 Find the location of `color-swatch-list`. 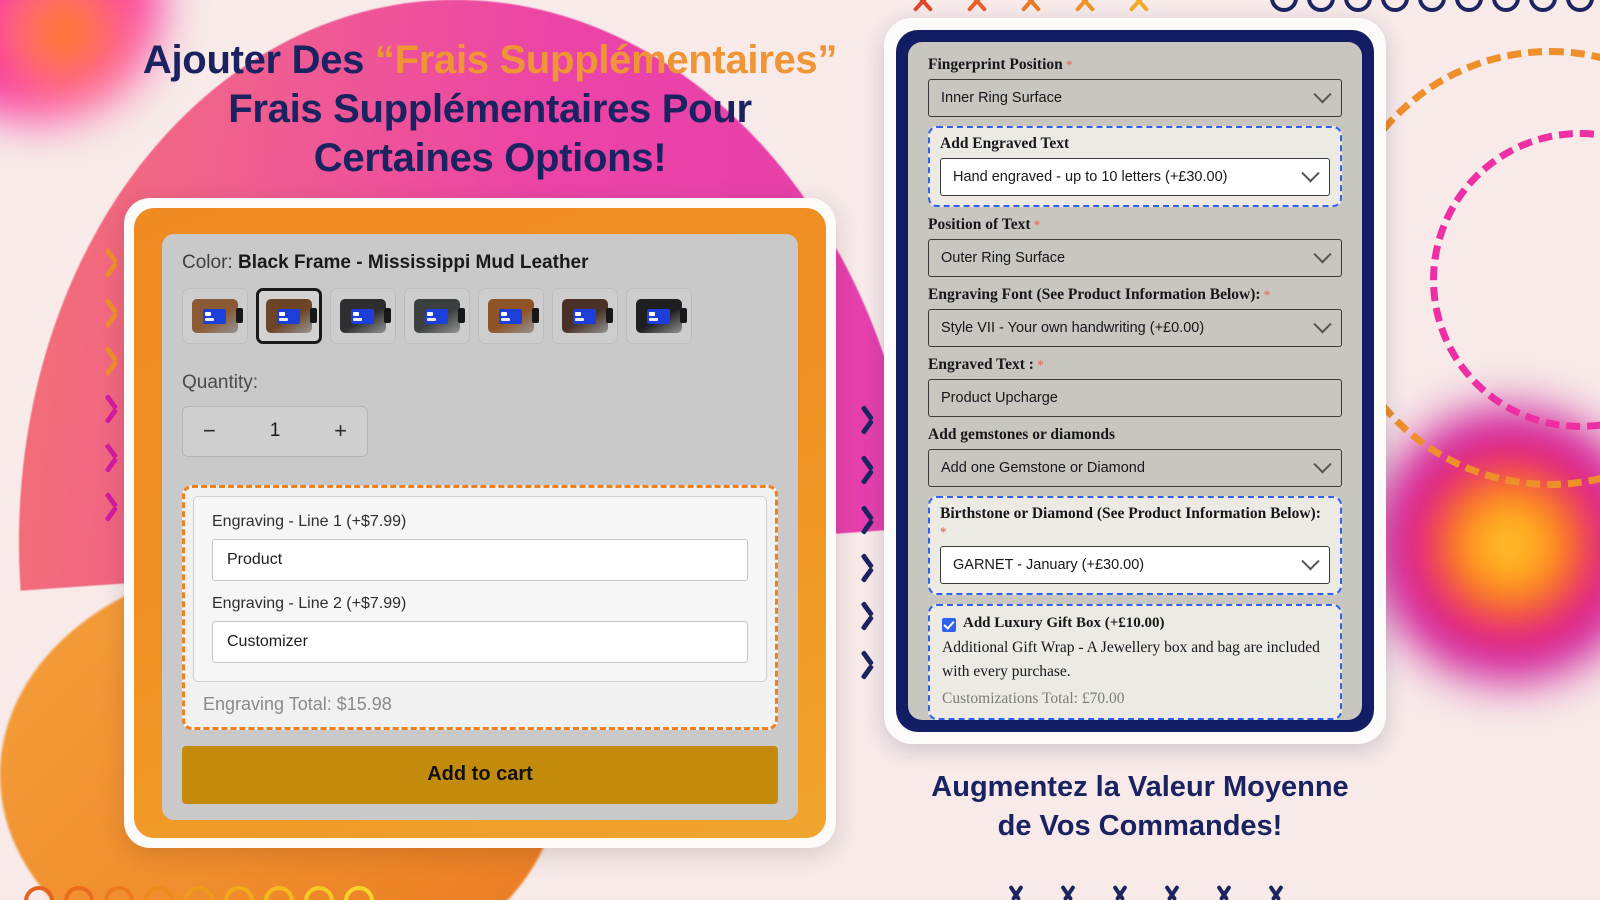

color-swatch-list is located at coordinates (480, 316).